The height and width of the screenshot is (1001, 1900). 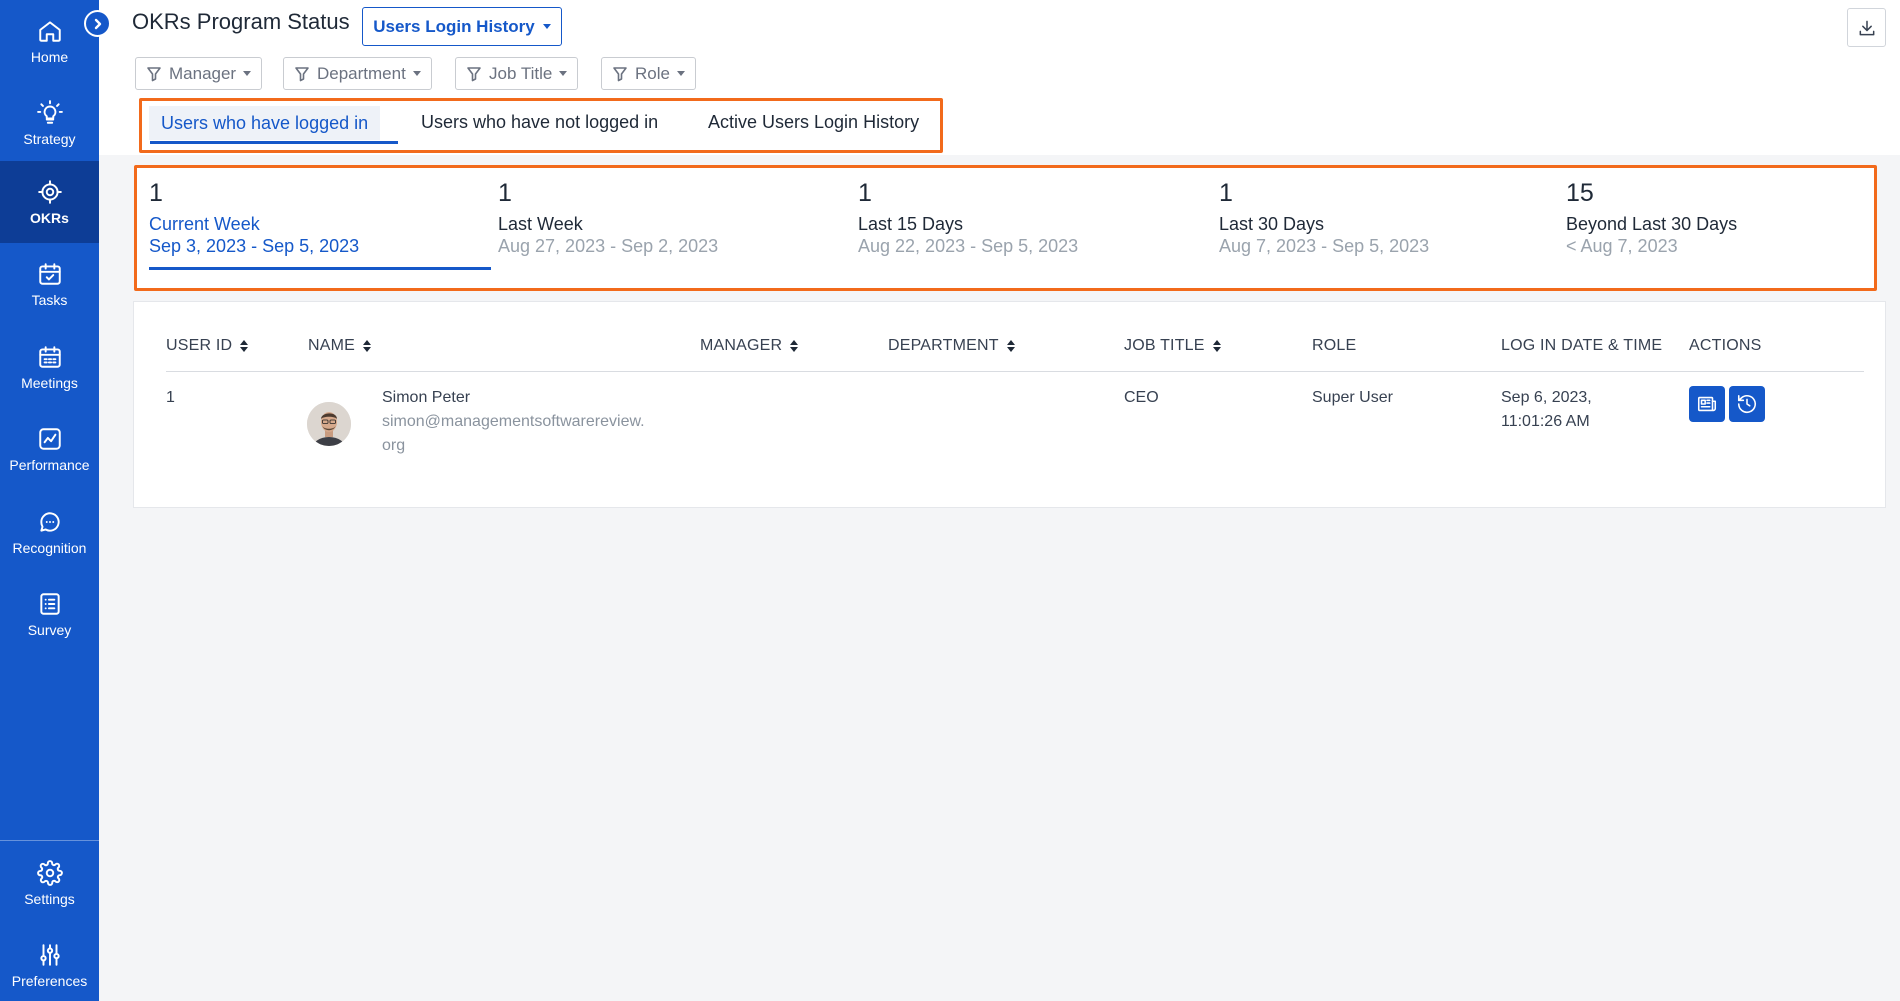 I want to click on login-time: 11:01:26 AM, so click(x=1545, y=421).